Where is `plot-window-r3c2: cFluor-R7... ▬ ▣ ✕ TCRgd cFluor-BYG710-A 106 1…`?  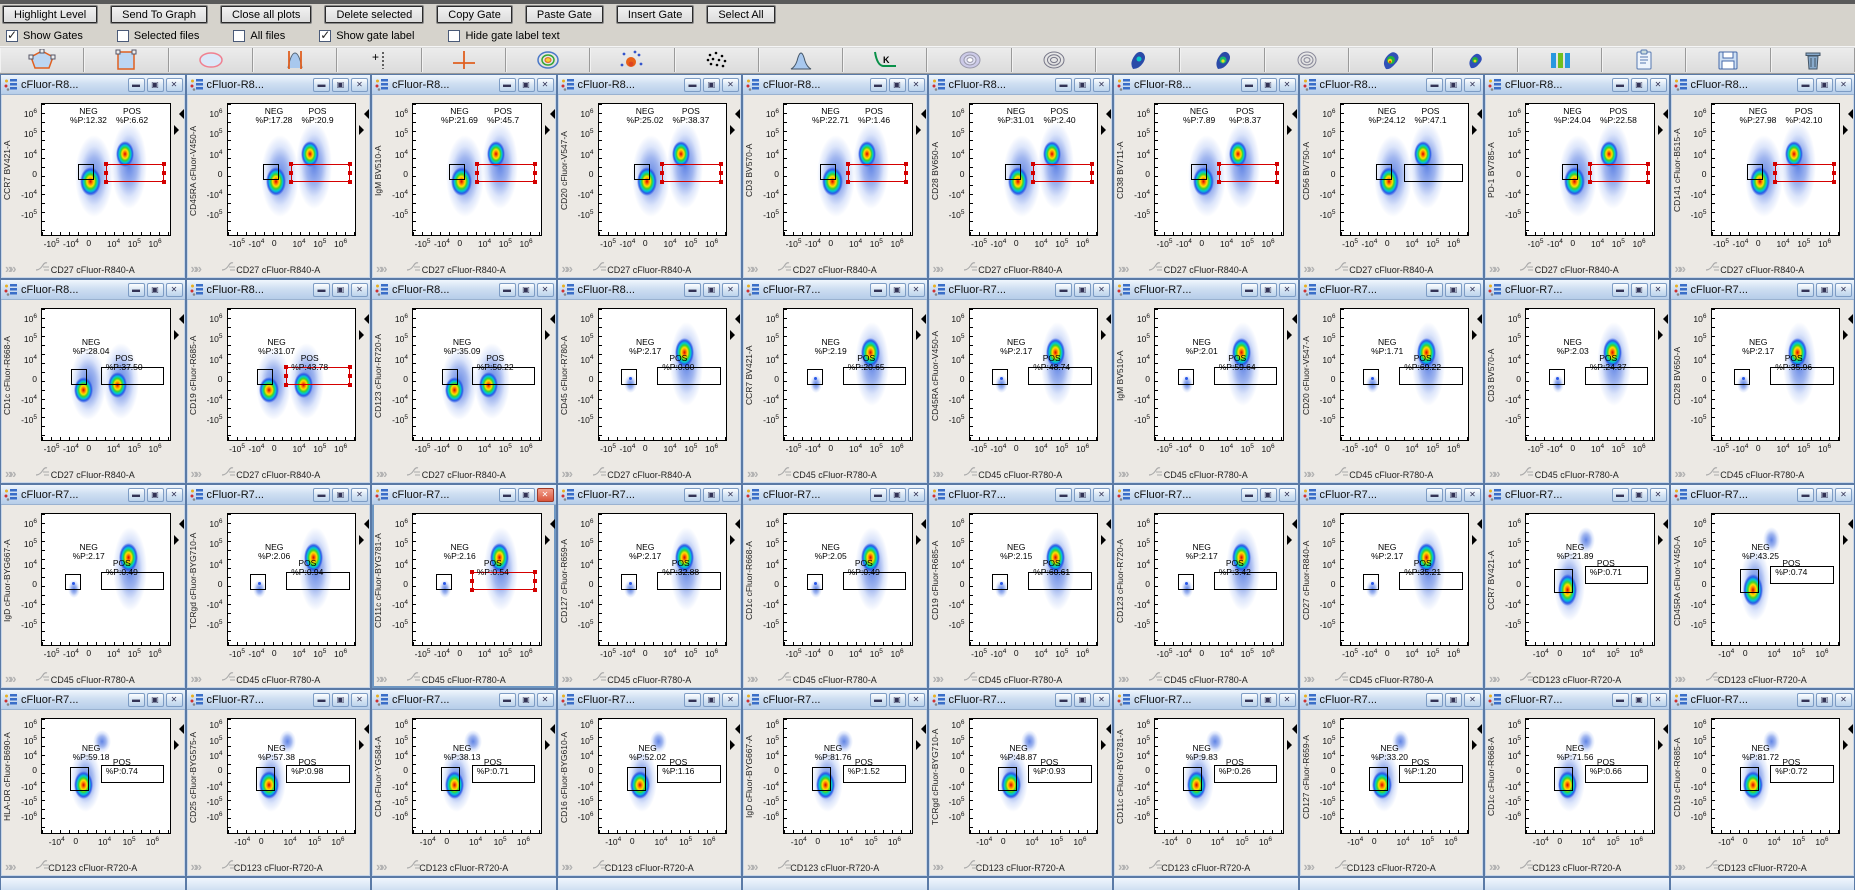 plot-window-r3c2: cFluor-R7... ▬ ▣ ✕ TCRgd cFluor-BYG710-A 106 1… is located at coordinates (278, 586).